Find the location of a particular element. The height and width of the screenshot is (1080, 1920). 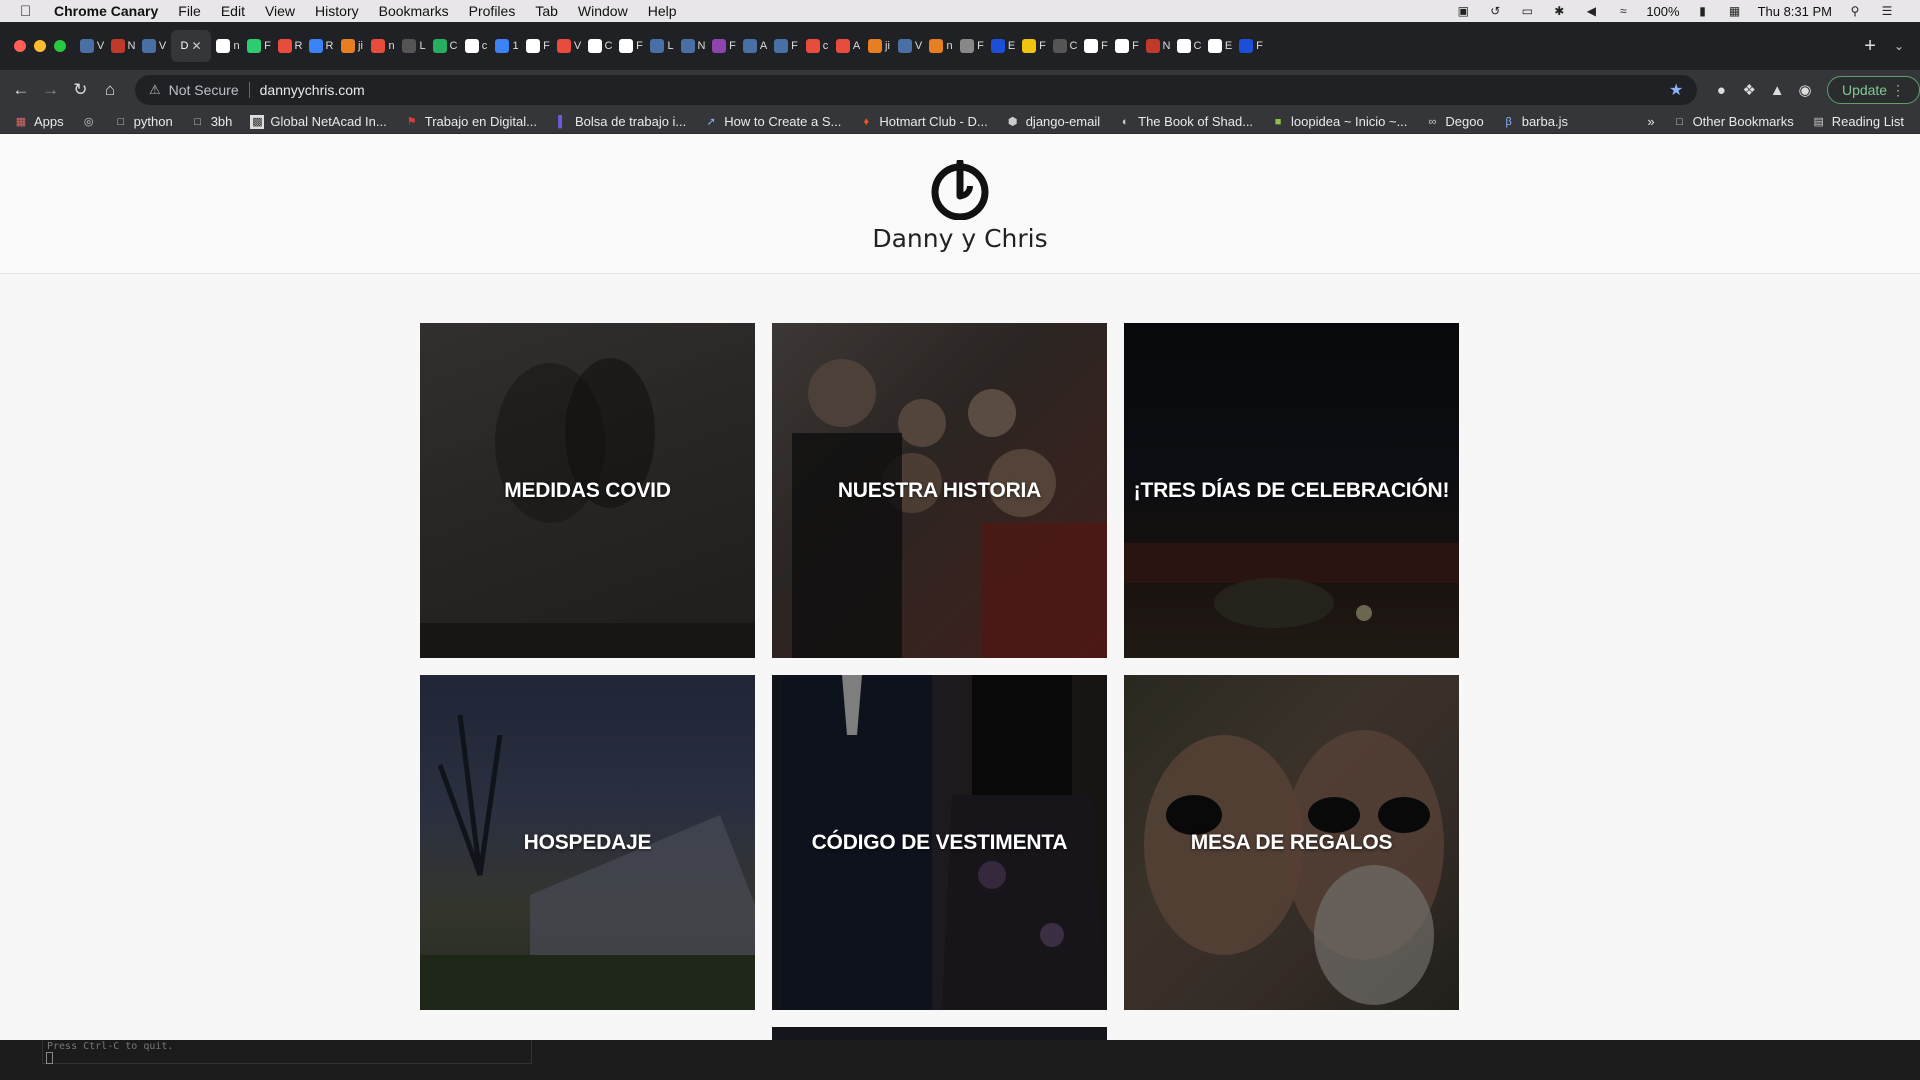

time-machine-icon: ↺ is located at coordinates (1495, 11).